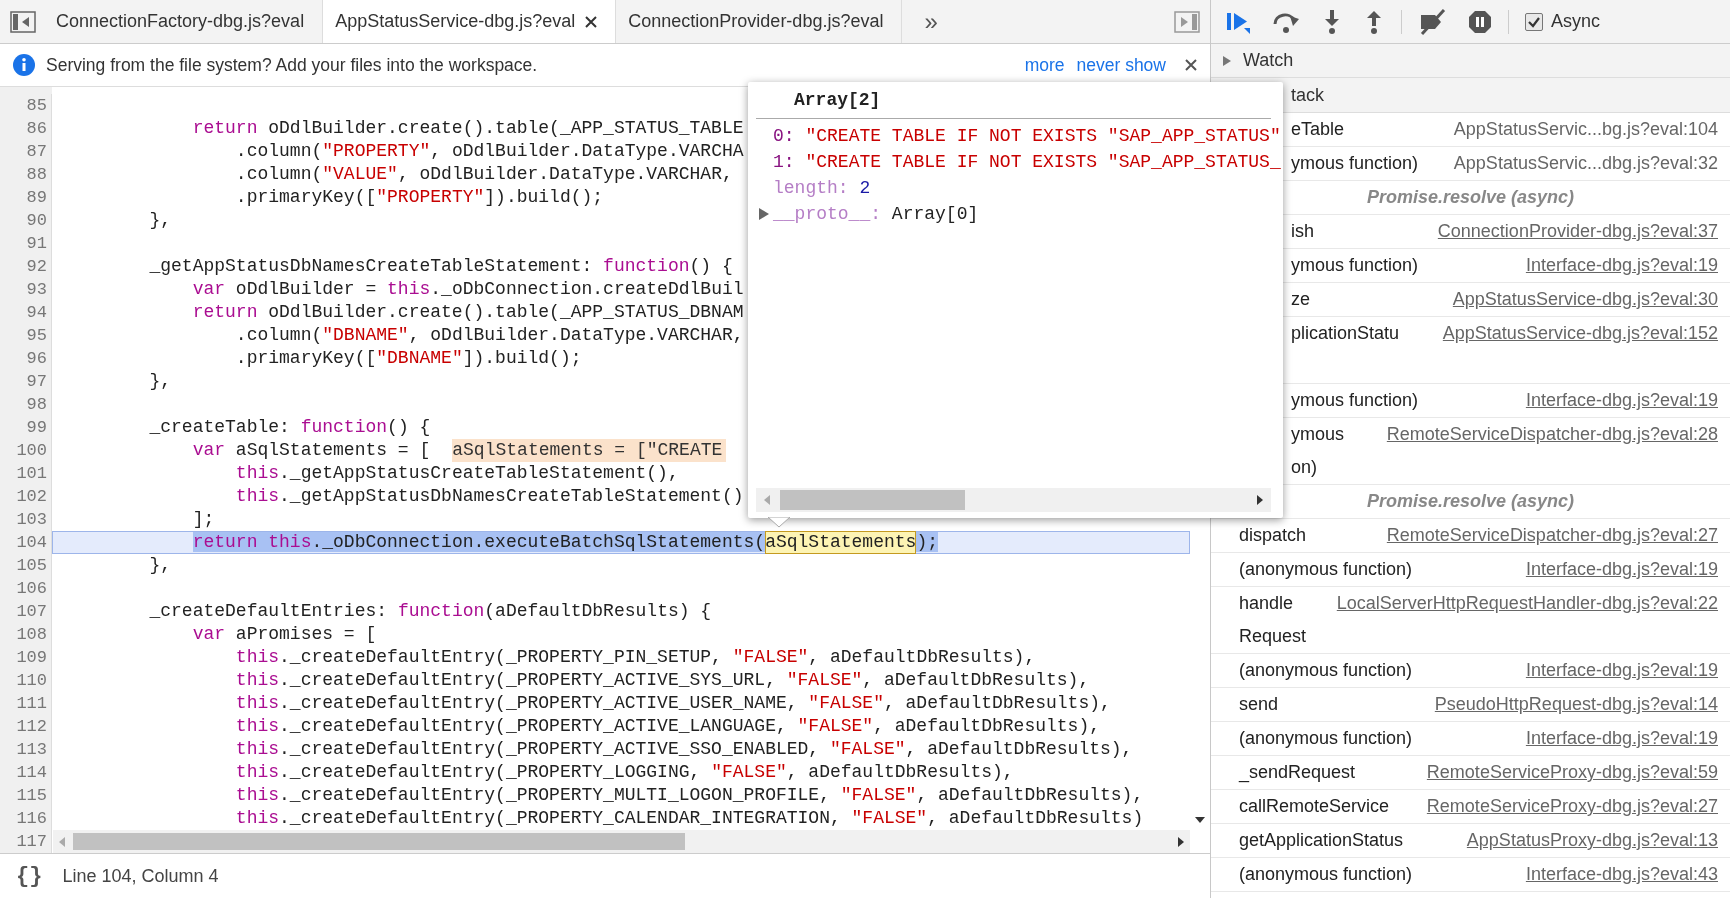  Describe the element at coordinates (26, 519) in the screenshot. I see `line-number: 103` at that location.